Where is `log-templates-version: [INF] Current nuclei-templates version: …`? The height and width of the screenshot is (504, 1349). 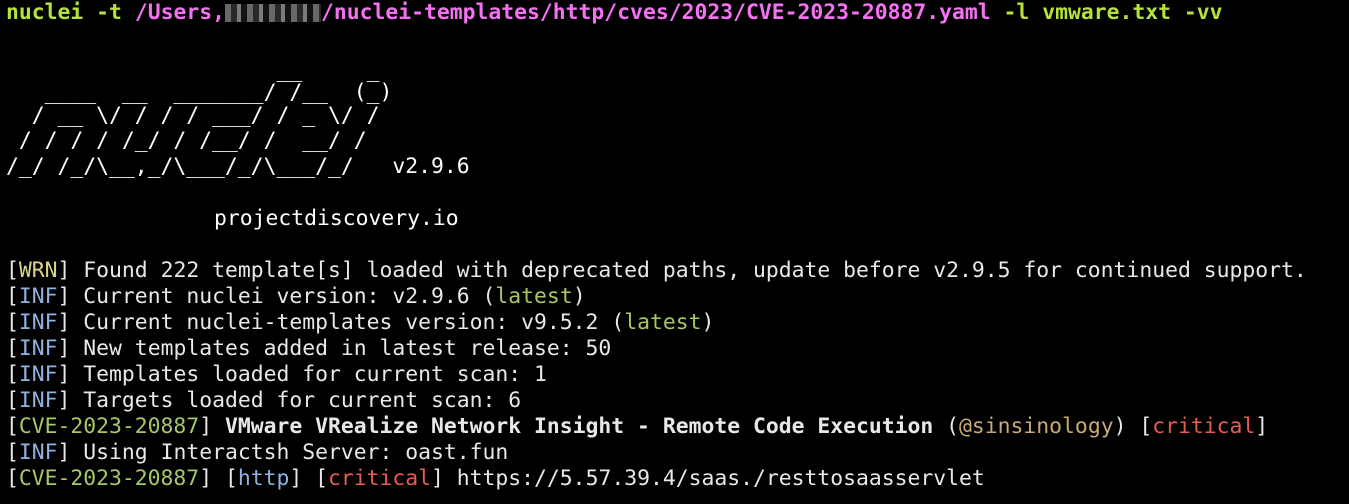 log-templates-version: [INF] Current nuclei-templates version: … is located at coordinates (360, 322).